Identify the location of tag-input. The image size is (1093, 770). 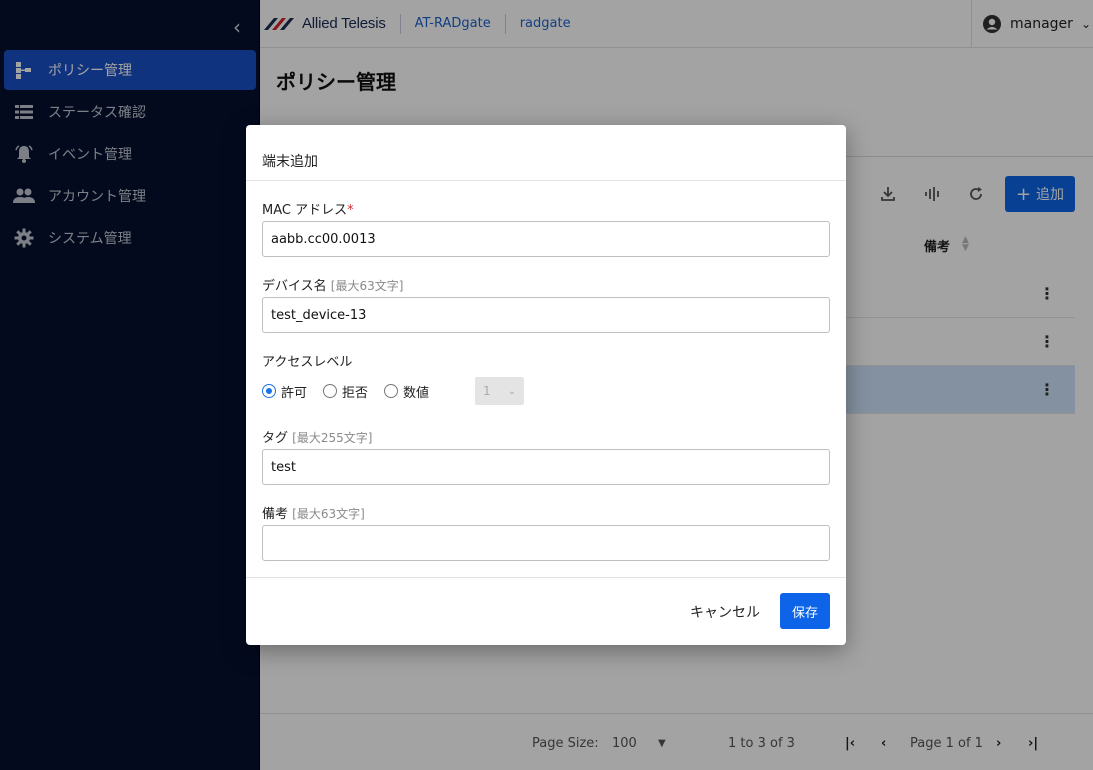
(546, 467).